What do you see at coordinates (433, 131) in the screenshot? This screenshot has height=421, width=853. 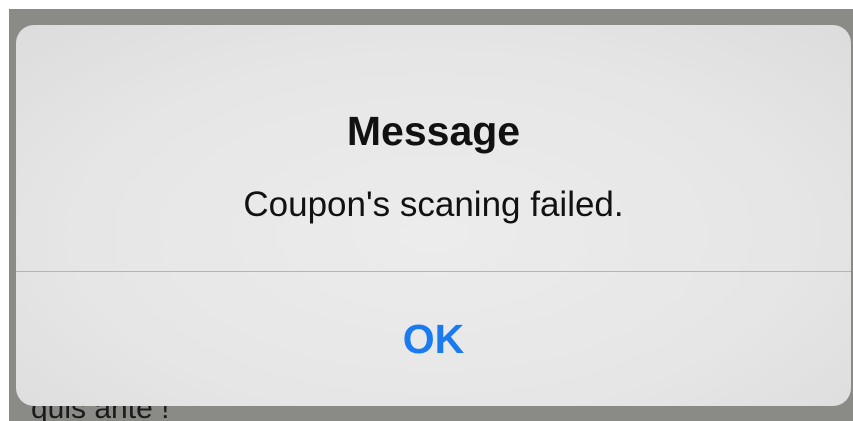 I see `alert-title: Message` at bounding box center [433, 131].